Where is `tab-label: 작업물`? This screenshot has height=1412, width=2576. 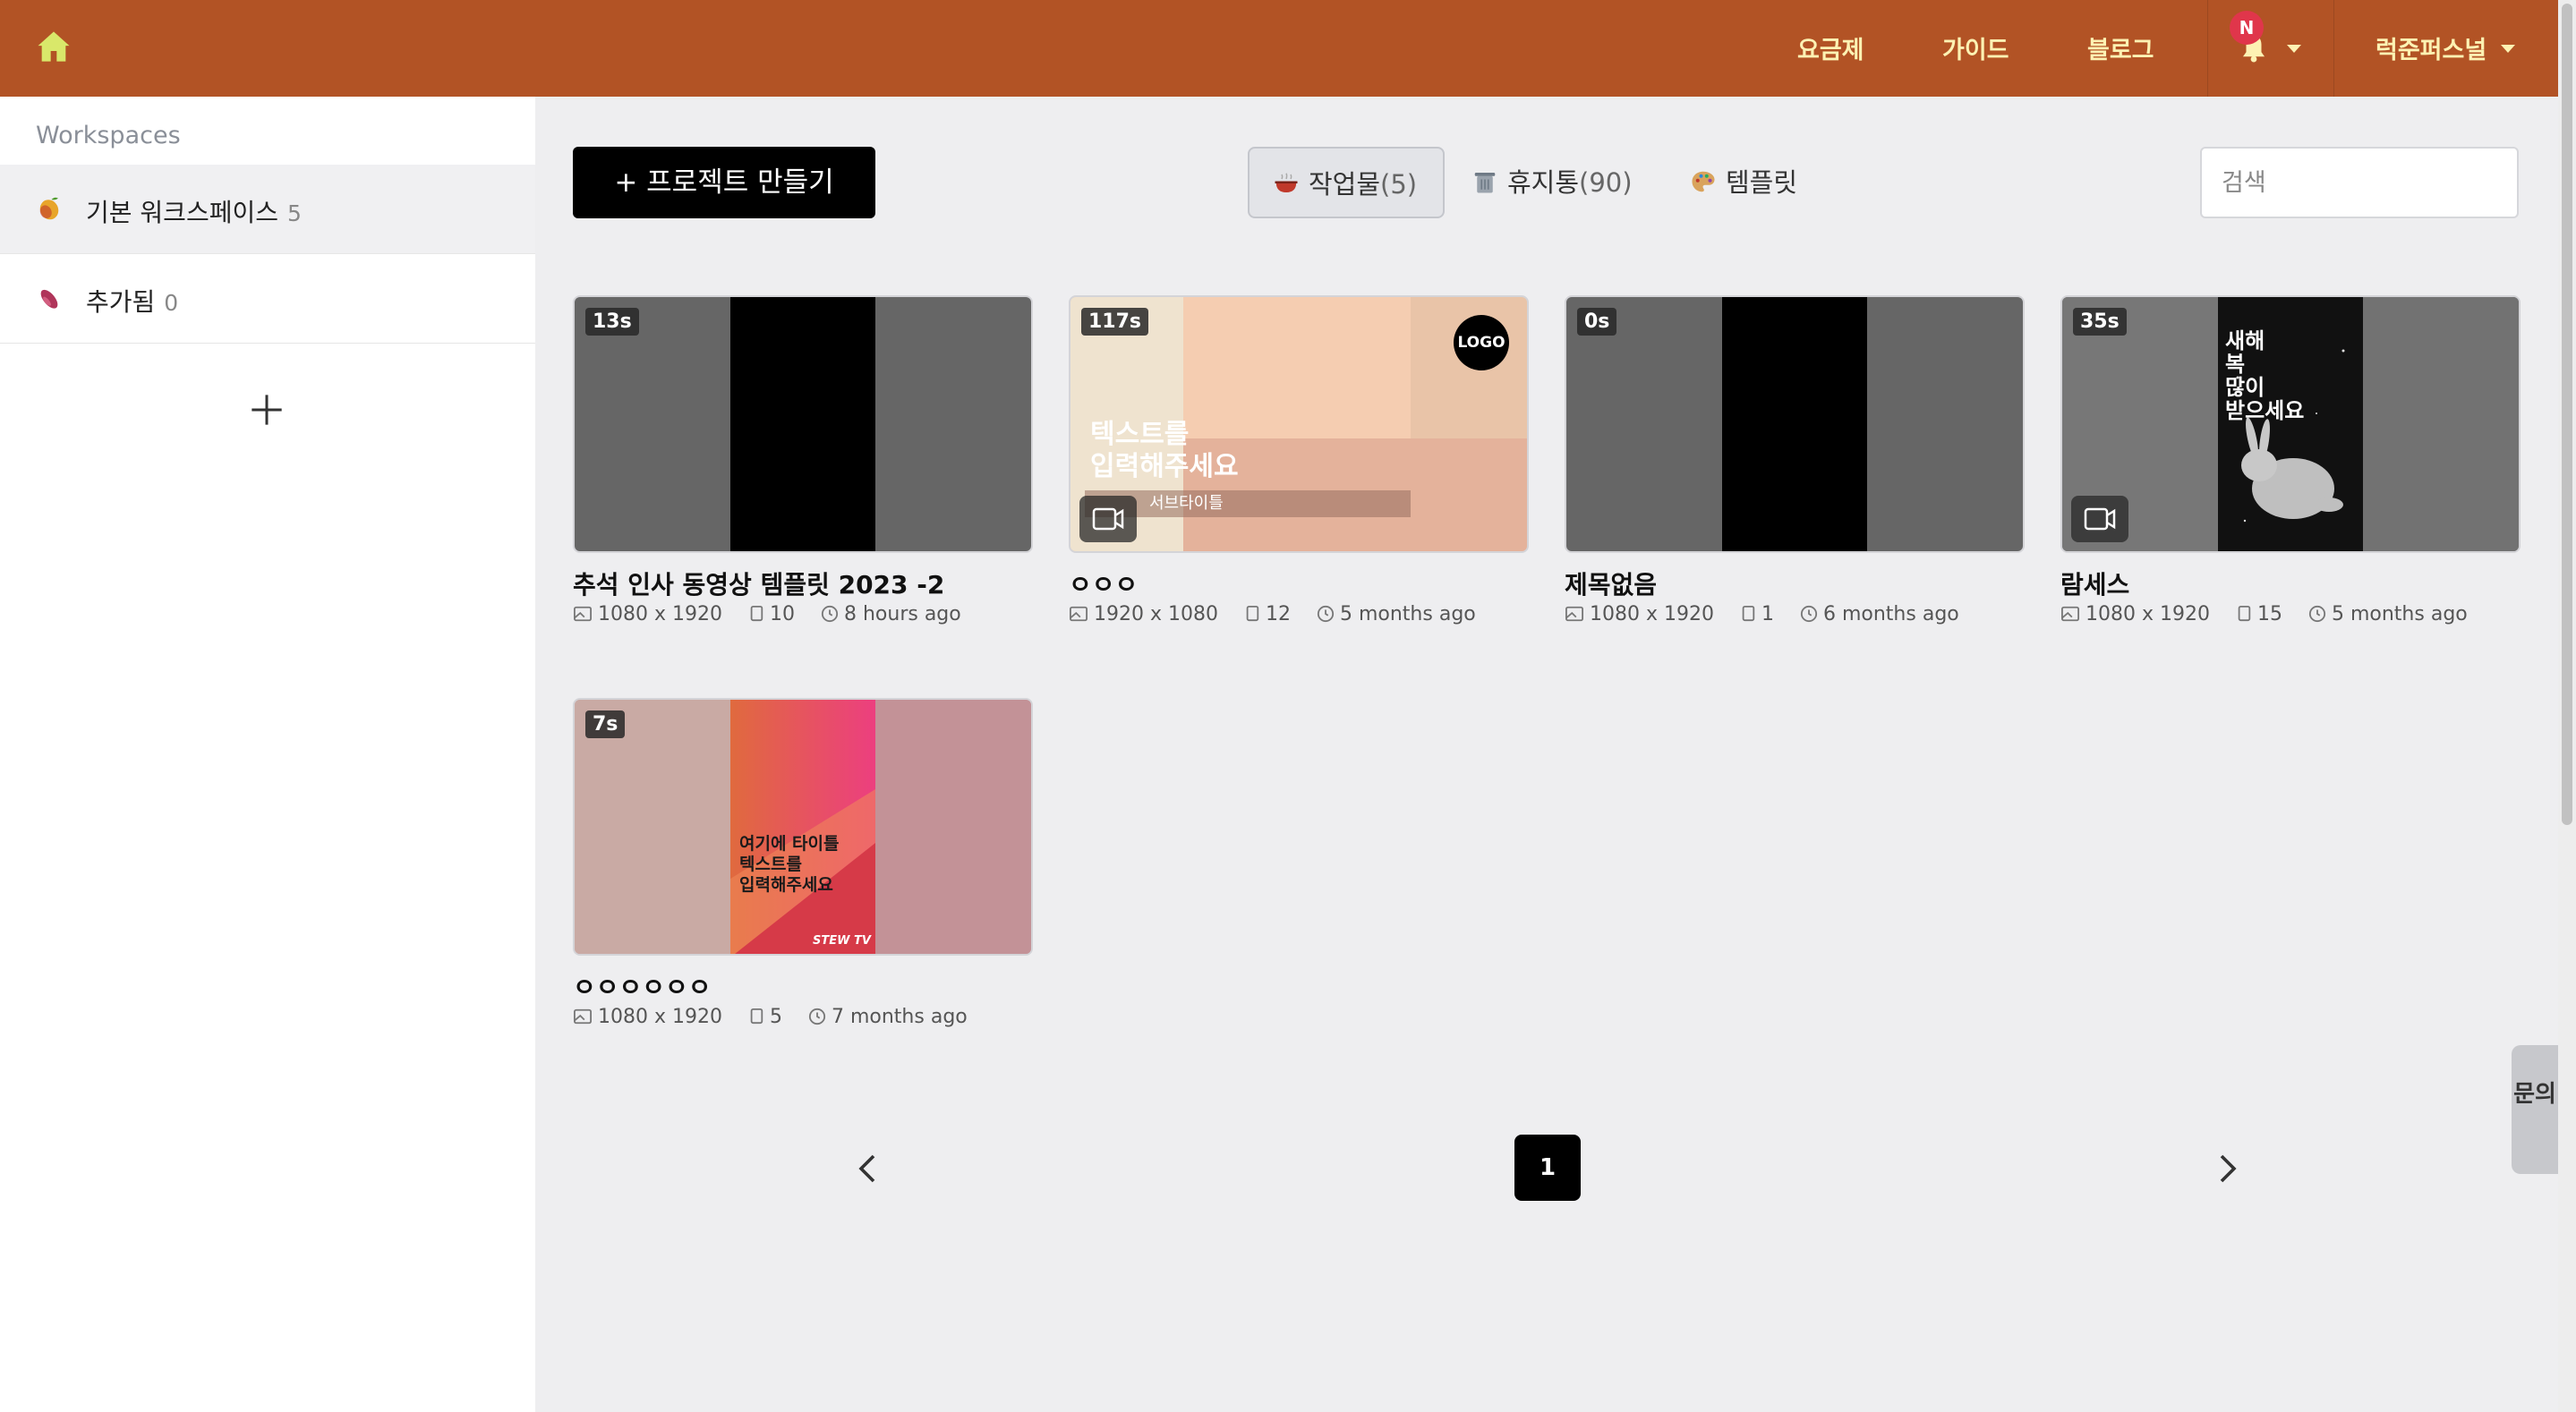
tab-label: 작업물 is located at coordinates (1345, 184).